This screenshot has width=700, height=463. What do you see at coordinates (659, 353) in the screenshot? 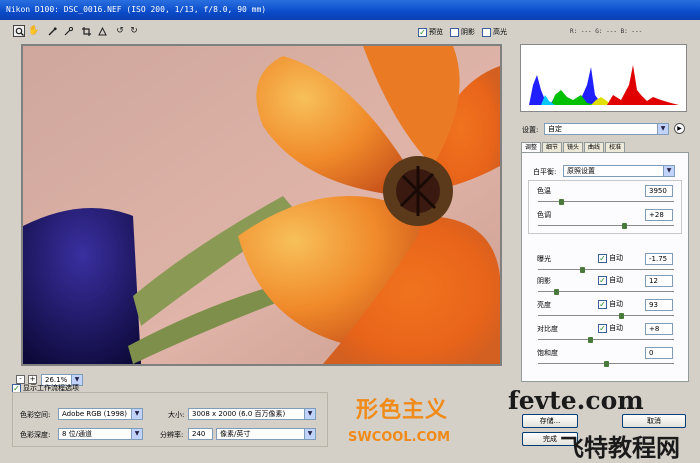
I see `slider-value-input: 0` at bounding box center [659, 353].